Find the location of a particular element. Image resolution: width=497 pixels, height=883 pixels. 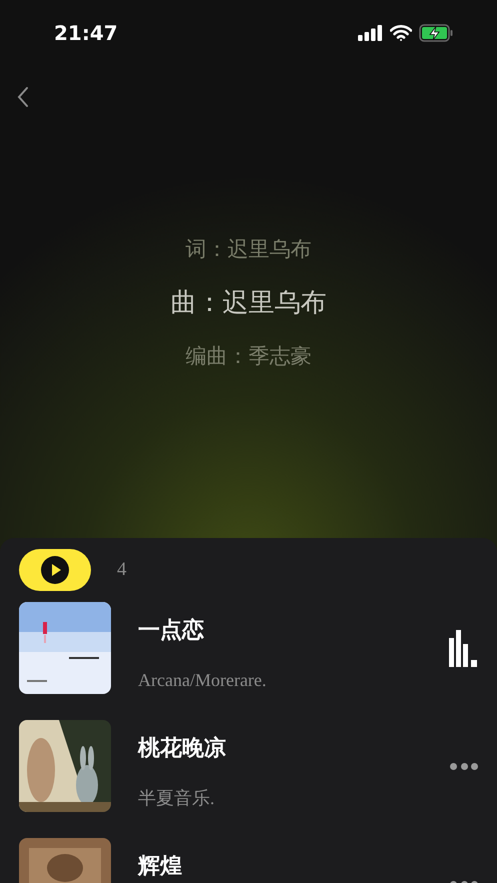

song-row: 桃花晚凉 半夏音乐. is located at coordinates (248, 766).